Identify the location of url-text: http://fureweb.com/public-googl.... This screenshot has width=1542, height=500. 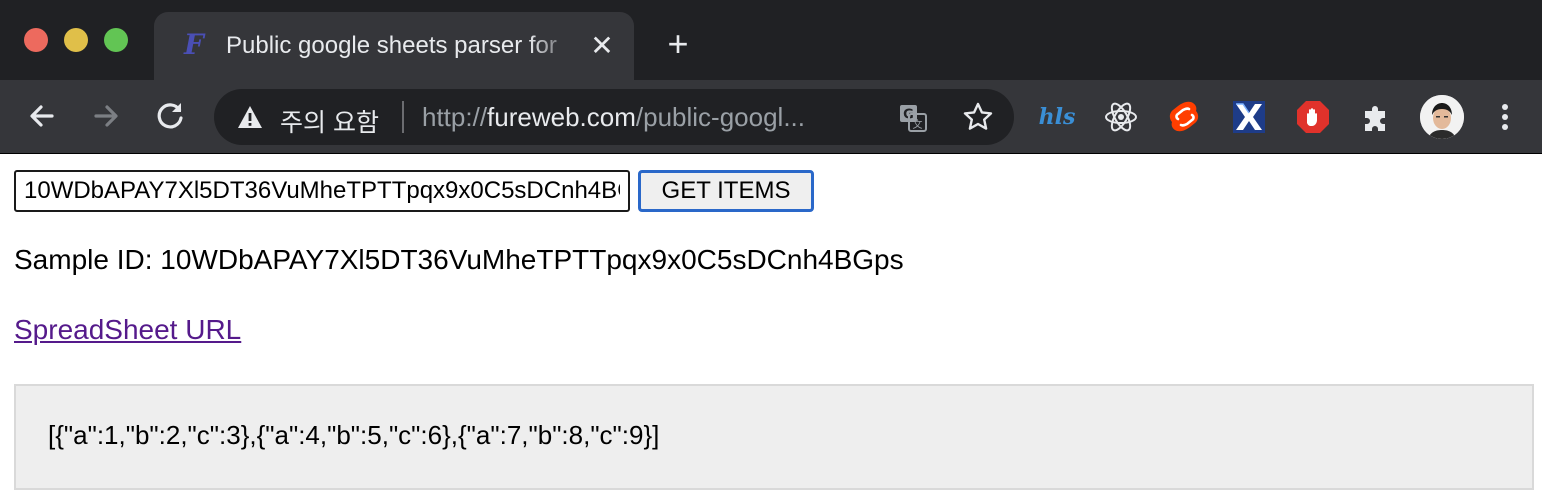
(651, 117).